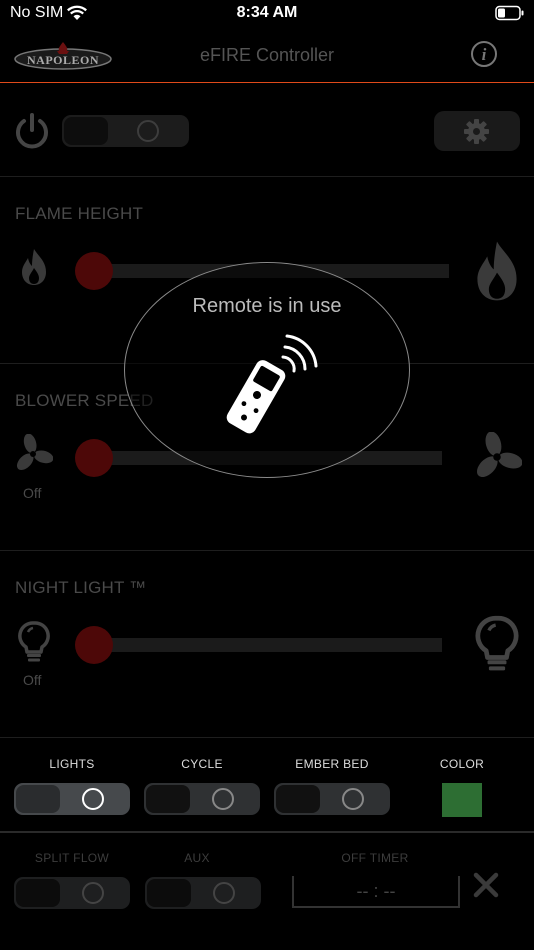  I want to click on color-label: COLOR, so click(462, 764).